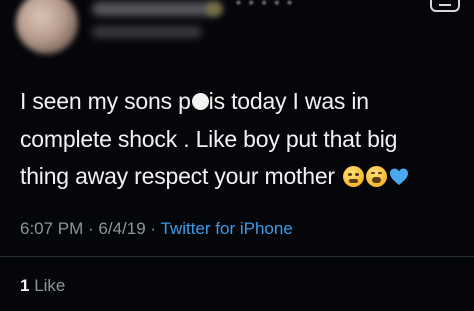  Describe the element at coordinates (147, 32) in the screenshot. I see `blurred-username` at that location.